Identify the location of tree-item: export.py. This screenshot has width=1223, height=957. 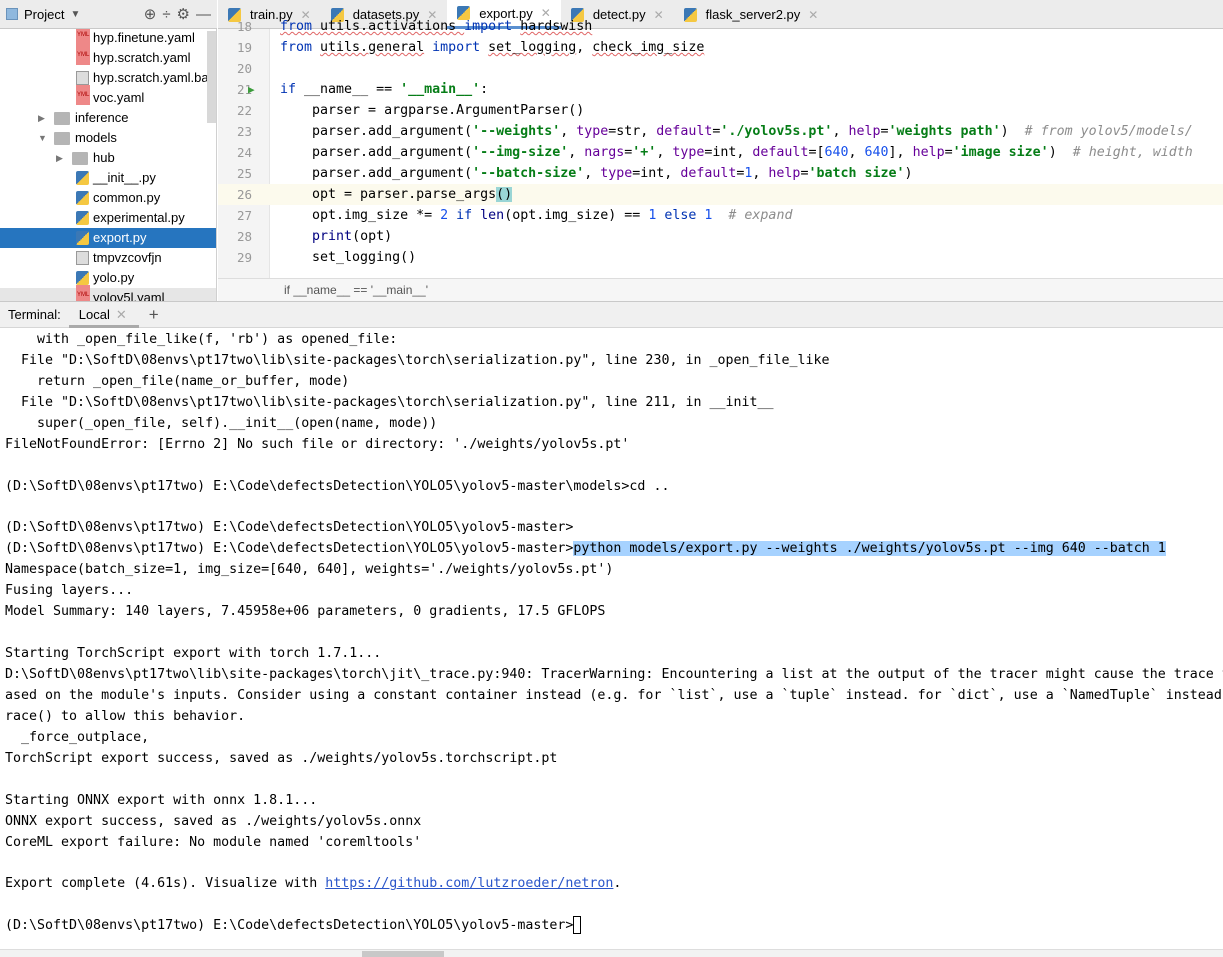
(108, 238).